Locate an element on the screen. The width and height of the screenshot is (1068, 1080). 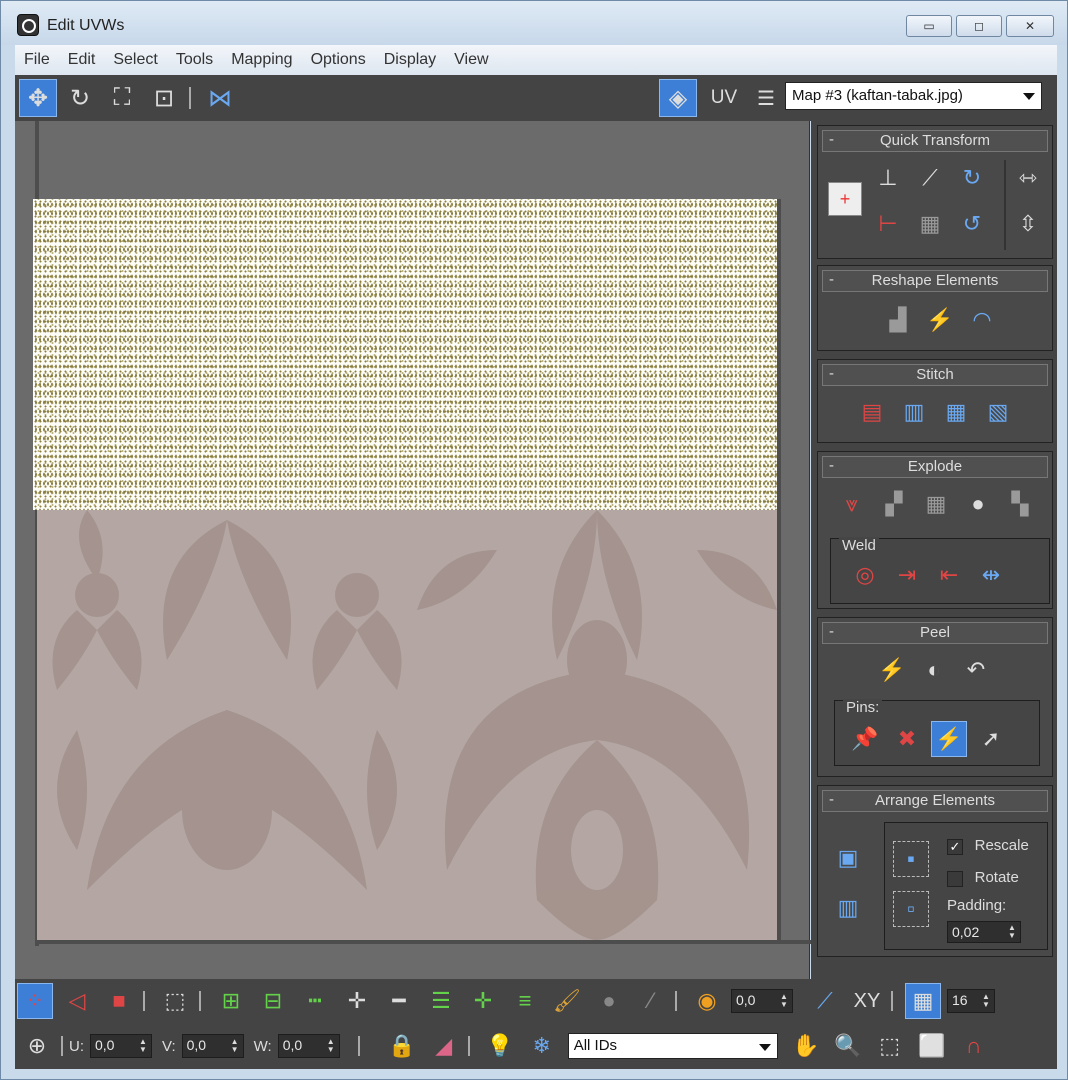
weld-threshold-icon: ⇤ is located at coordinates (949, 575).